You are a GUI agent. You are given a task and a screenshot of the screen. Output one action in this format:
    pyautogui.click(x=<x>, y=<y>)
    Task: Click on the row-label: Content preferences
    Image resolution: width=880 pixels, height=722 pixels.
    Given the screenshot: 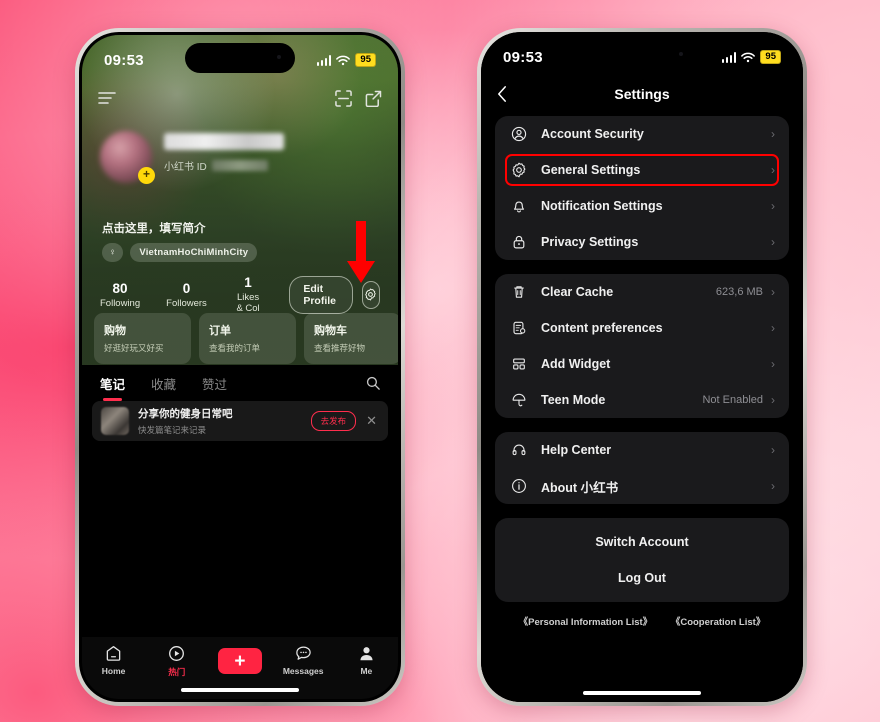 What is the action you would take?
    pyautogui.click(x=602, y=328)
    